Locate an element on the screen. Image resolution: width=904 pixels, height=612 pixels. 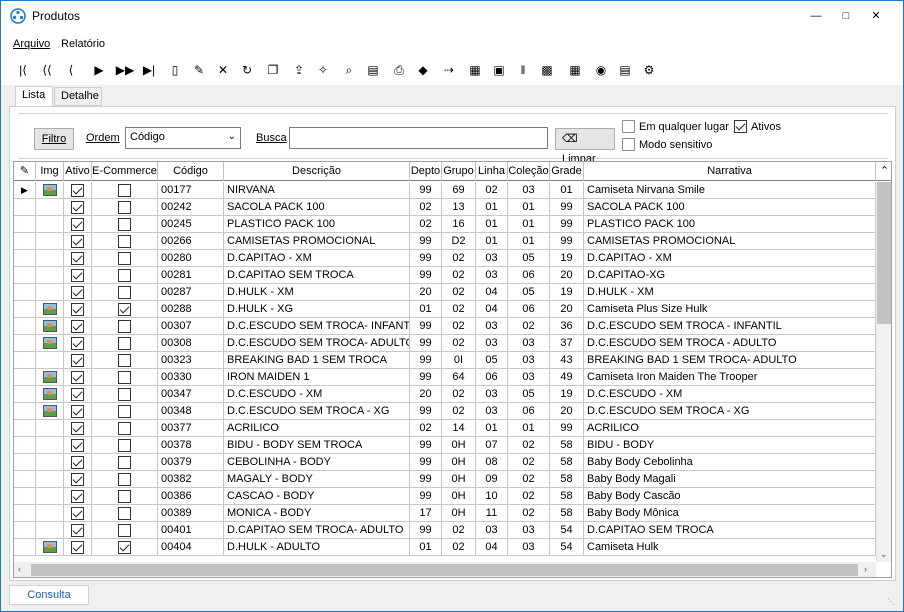
cell-colecao: 01 is located at coordinates (529, 224).